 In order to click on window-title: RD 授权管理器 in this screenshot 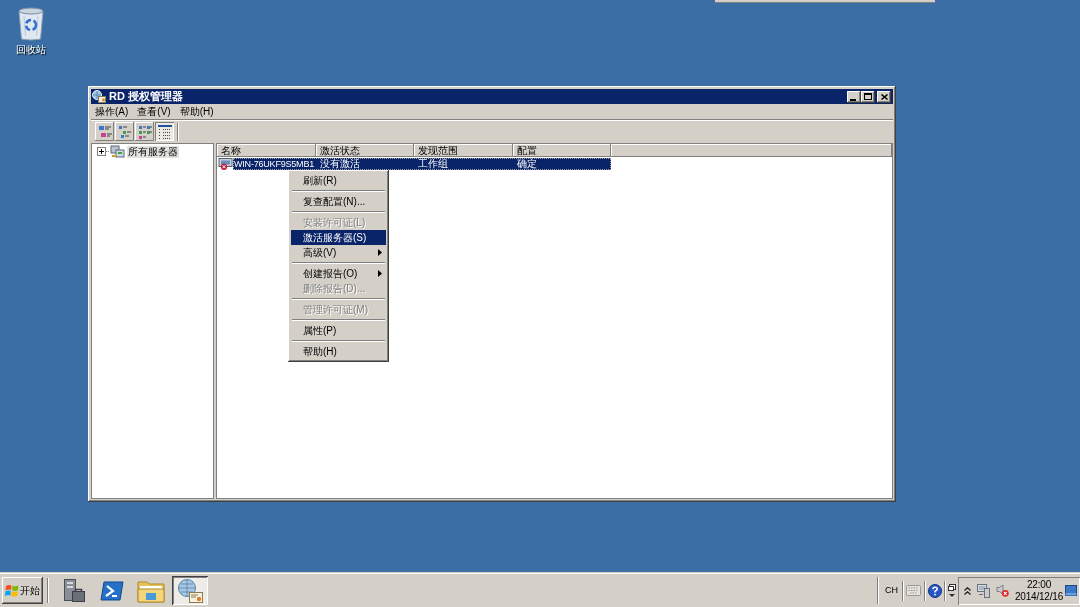, I will do `click(146, 96)`.